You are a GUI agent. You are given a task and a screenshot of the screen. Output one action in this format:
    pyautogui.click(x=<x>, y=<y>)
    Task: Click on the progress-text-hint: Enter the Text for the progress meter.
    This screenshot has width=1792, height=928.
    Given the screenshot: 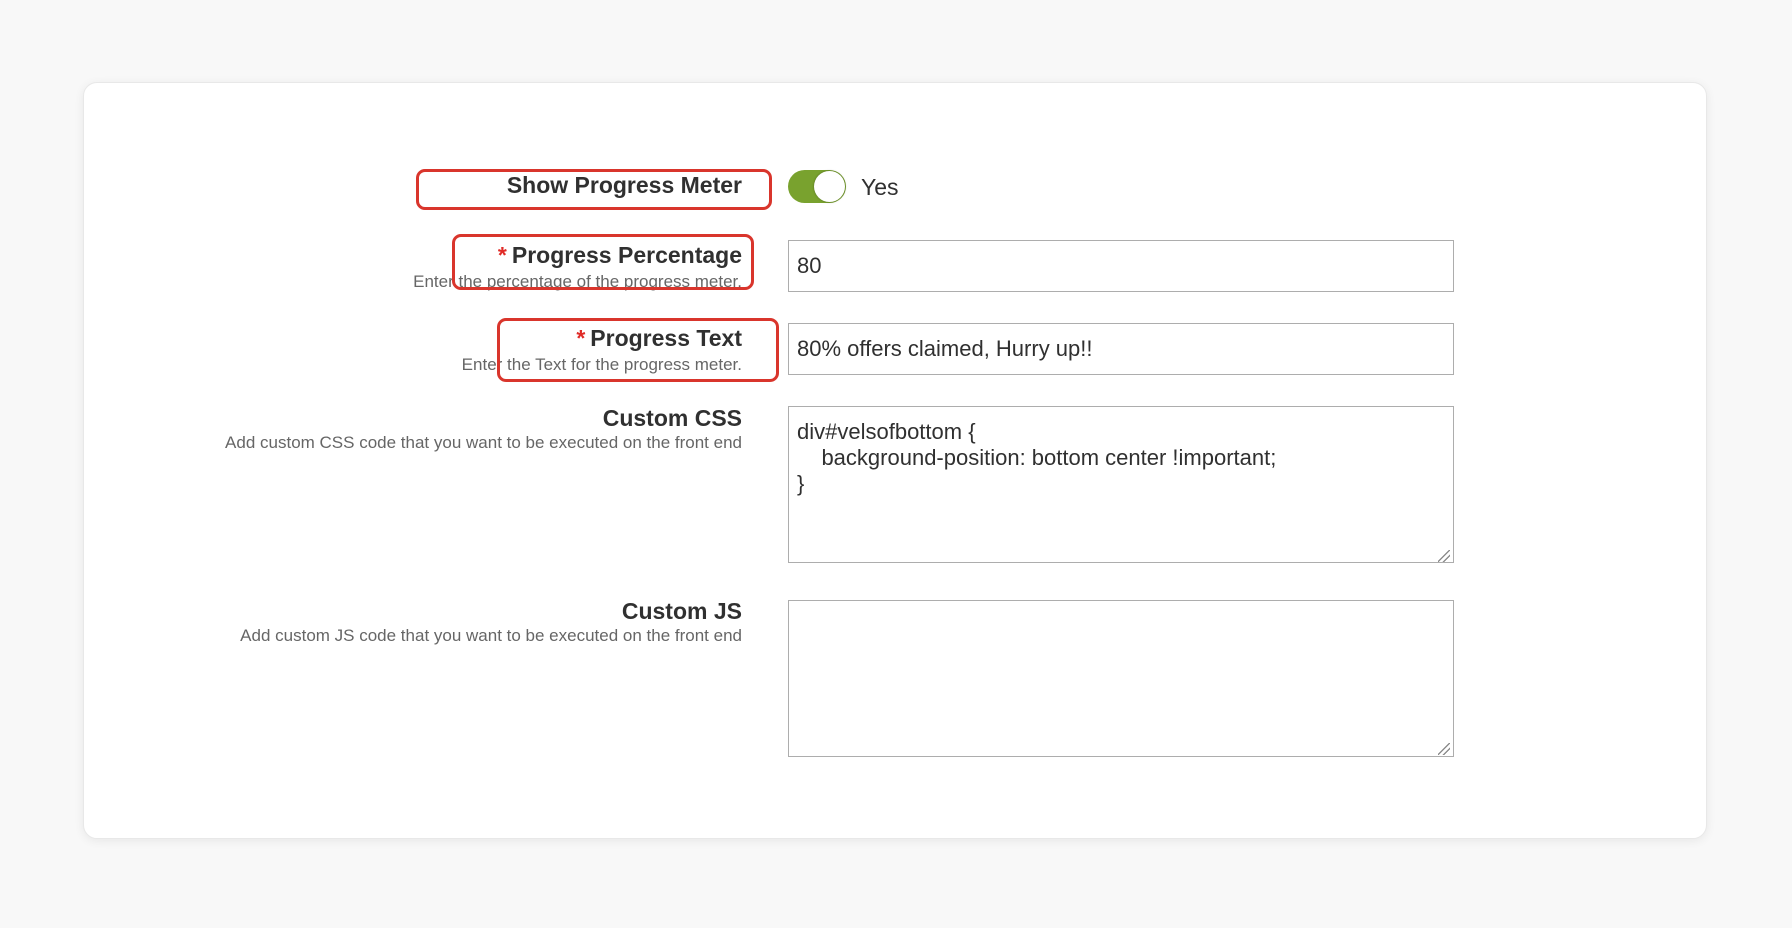 What is the action you would take?
    pyautogui.click(x=601, y=364)
    